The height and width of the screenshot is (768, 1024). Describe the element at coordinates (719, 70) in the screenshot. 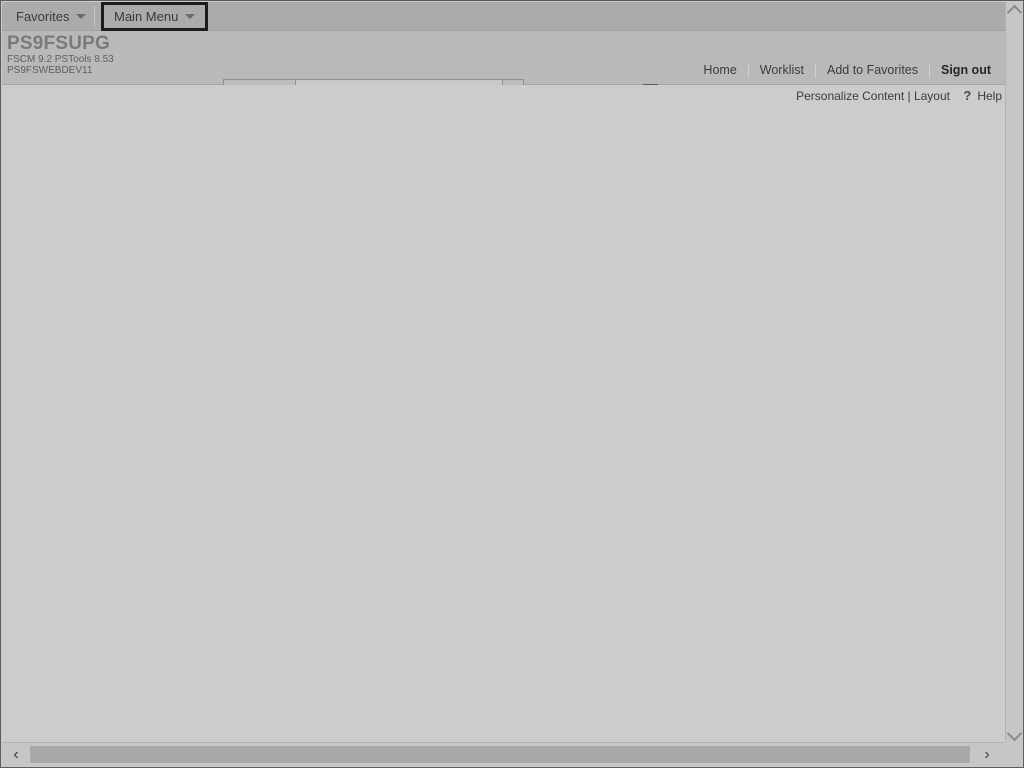

I see `nav-link-home: Home` at that location.